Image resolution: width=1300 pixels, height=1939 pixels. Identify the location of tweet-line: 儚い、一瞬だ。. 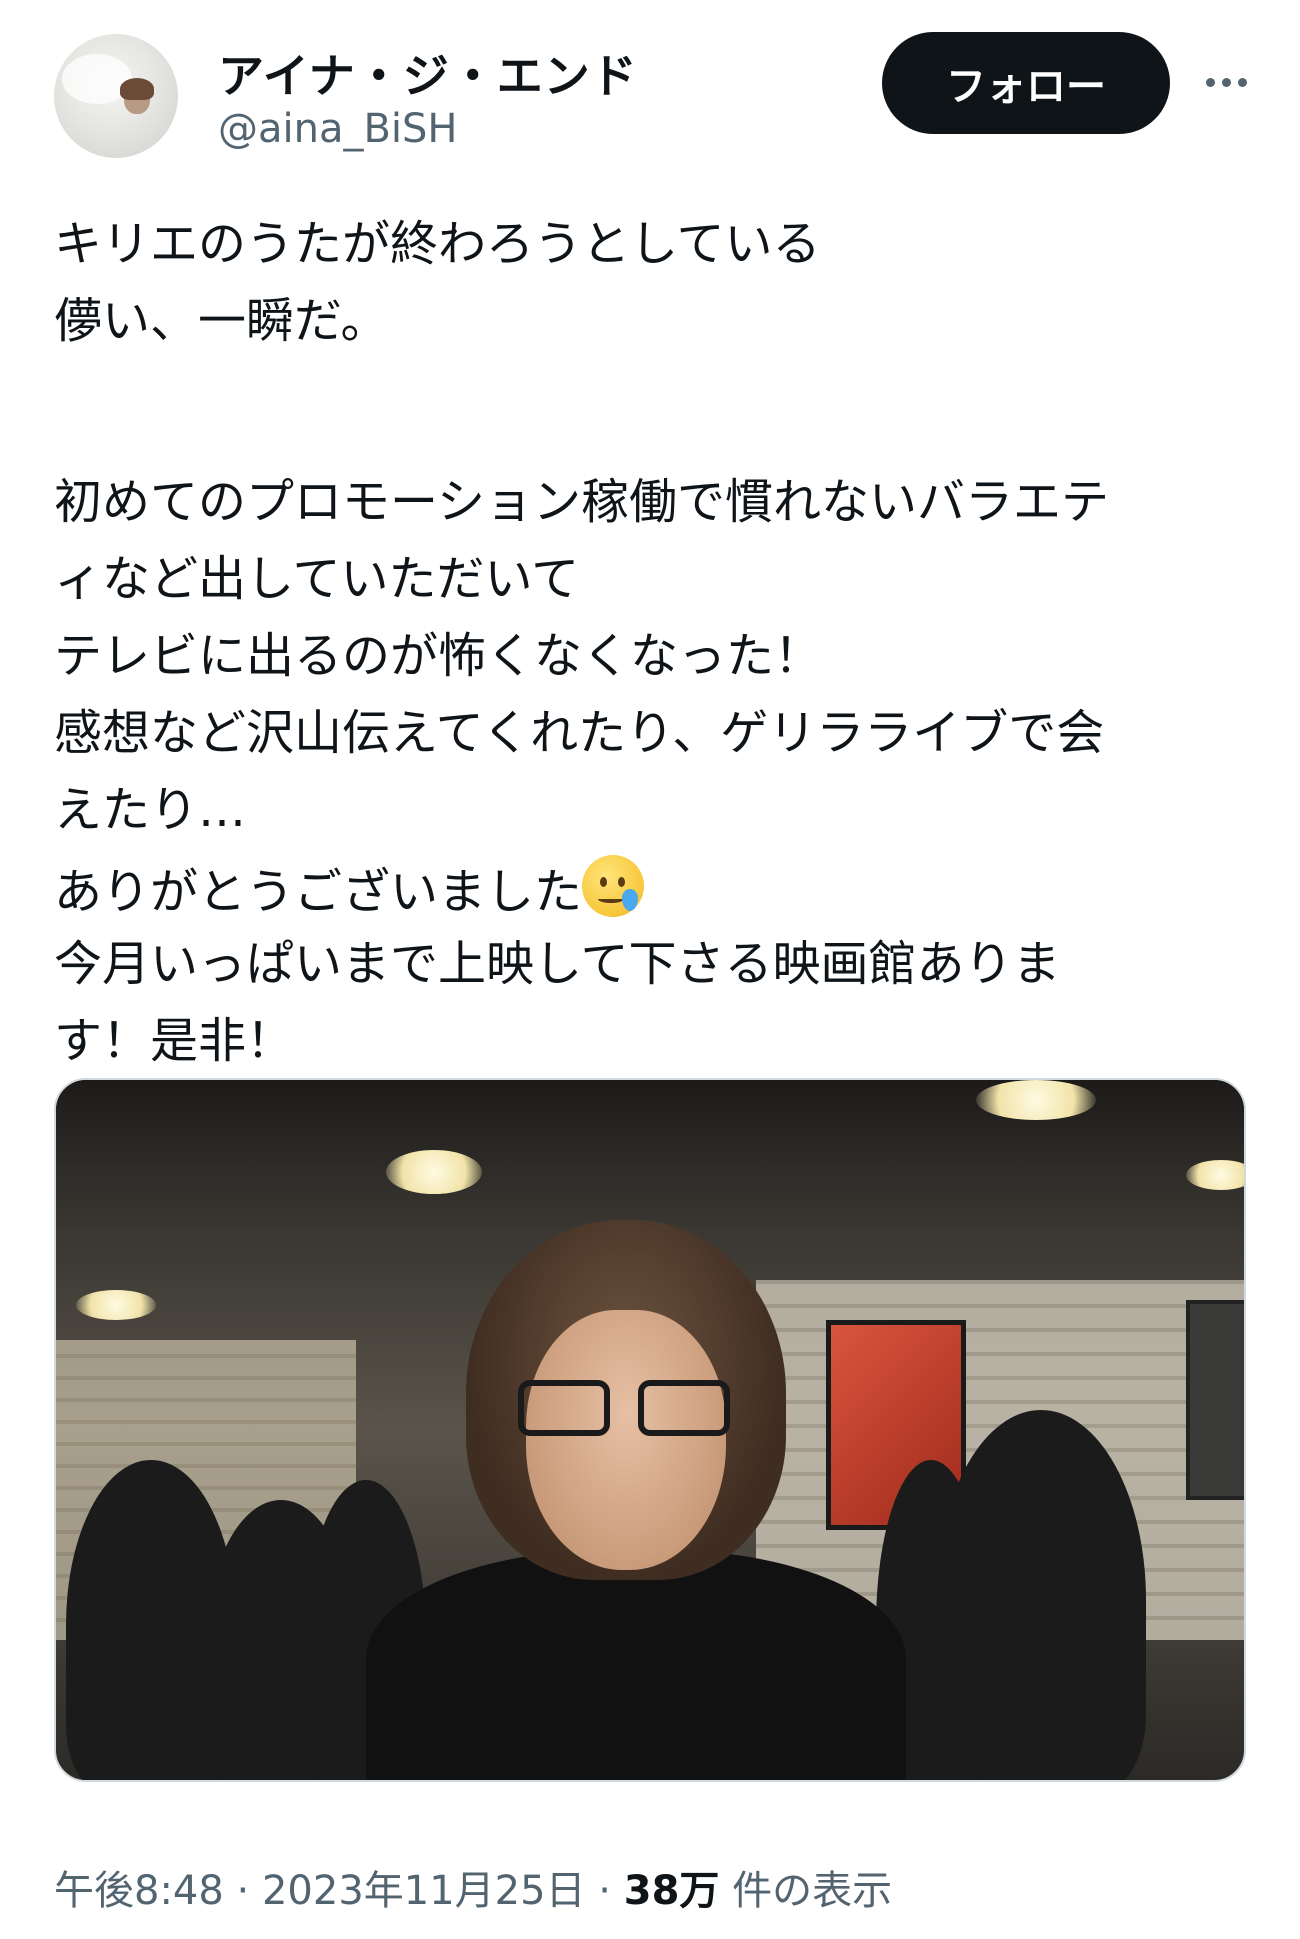
(221, 321).